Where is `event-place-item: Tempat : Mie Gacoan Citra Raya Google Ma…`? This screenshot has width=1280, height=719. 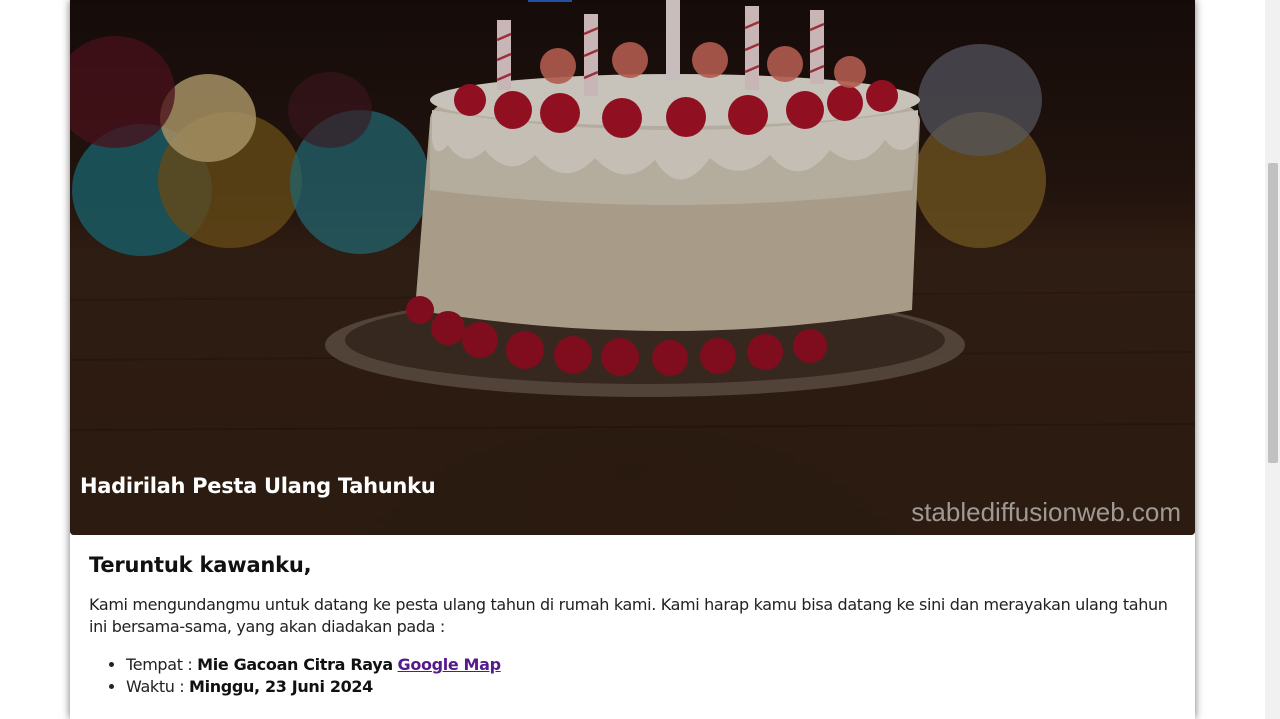
event-place-item: Tempat : Mie Gacoan Citra Raya Google Ma… is located at coordinates (651, 665).